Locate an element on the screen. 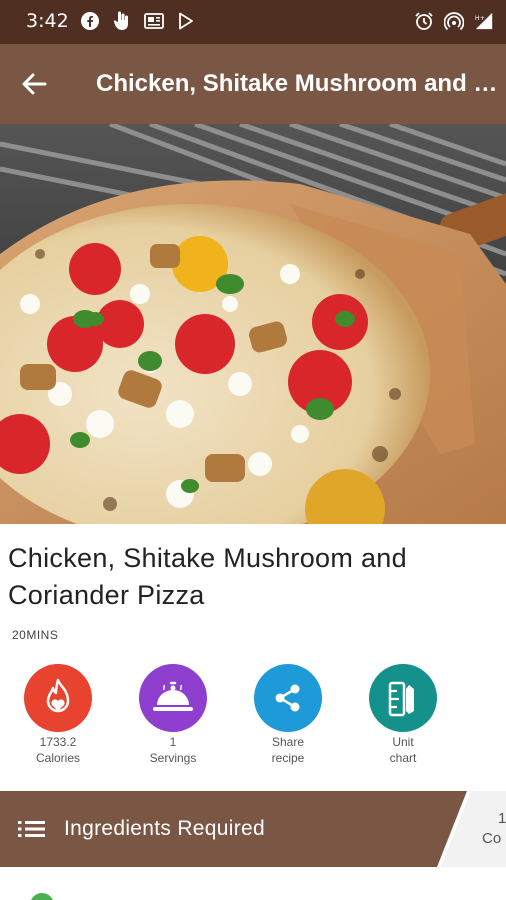 This screenshot has width=506, height=900. unit-chart-badge is located at coordinates (403, 698).